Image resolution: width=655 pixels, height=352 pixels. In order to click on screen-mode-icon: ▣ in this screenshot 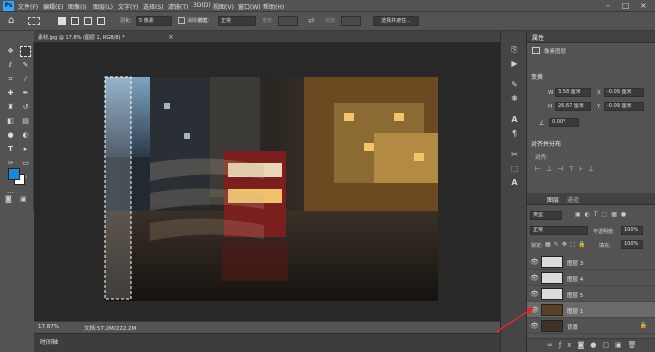, I will do `click(23, 199)`.